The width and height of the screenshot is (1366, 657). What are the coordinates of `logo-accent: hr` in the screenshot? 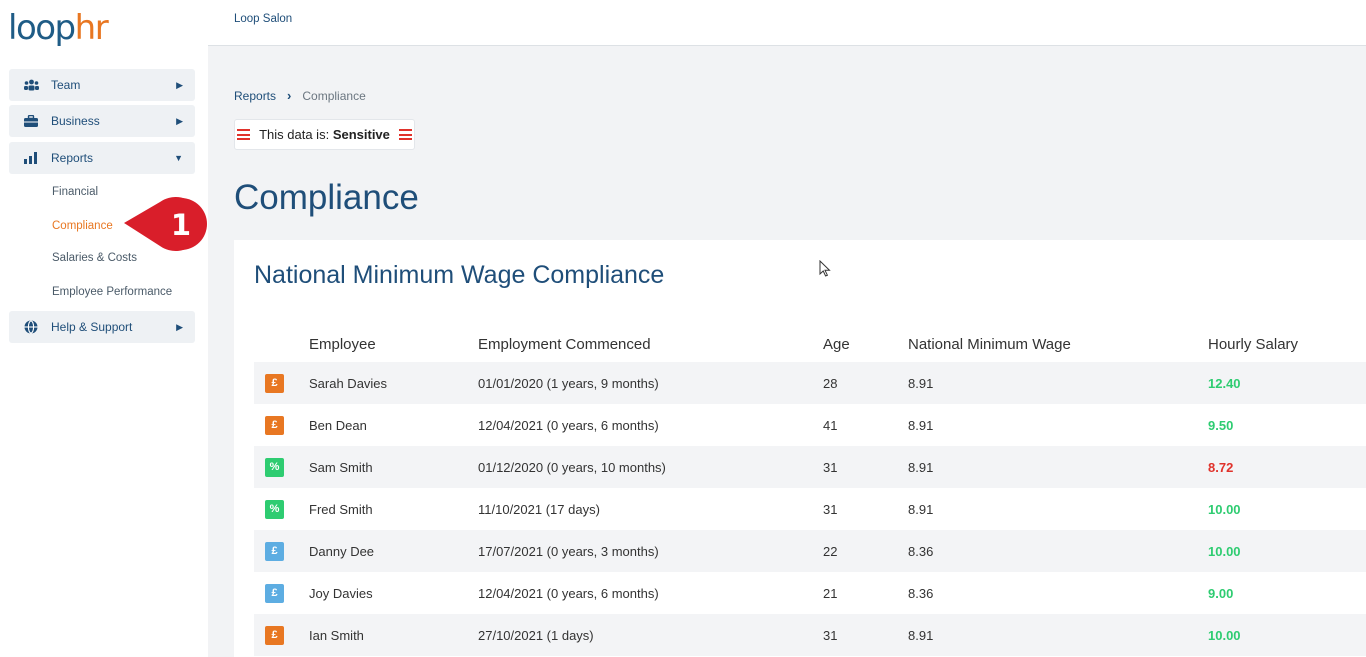 It's located at (91, 28).